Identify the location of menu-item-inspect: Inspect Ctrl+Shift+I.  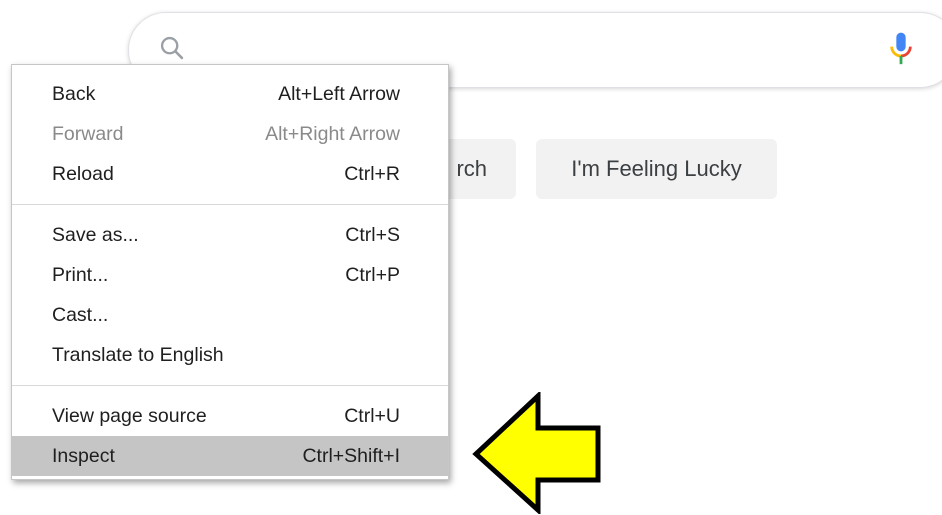
(230, 456).